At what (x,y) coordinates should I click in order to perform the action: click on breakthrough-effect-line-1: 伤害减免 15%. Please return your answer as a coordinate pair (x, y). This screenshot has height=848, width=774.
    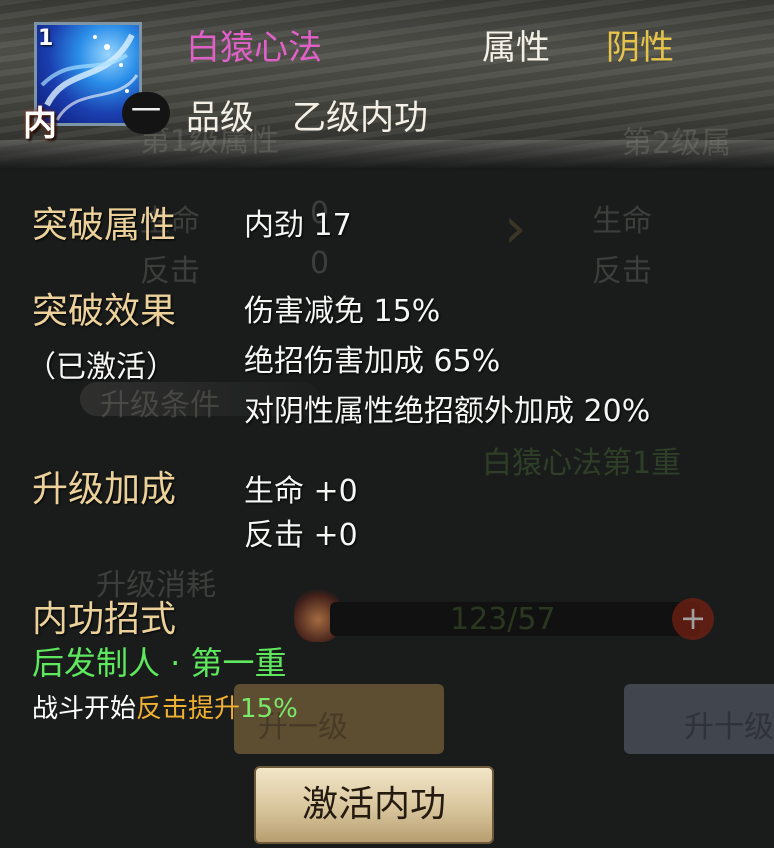
    Looking at the image, I should click on (342, 311).